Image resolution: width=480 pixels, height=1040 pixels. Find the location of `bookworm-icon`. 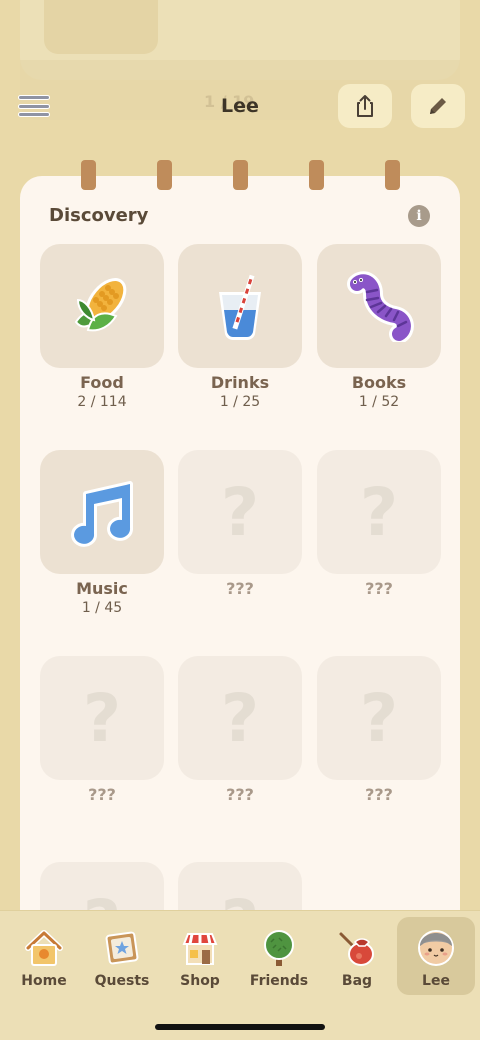

bookworm-icon is located at coordinates (380, 306).